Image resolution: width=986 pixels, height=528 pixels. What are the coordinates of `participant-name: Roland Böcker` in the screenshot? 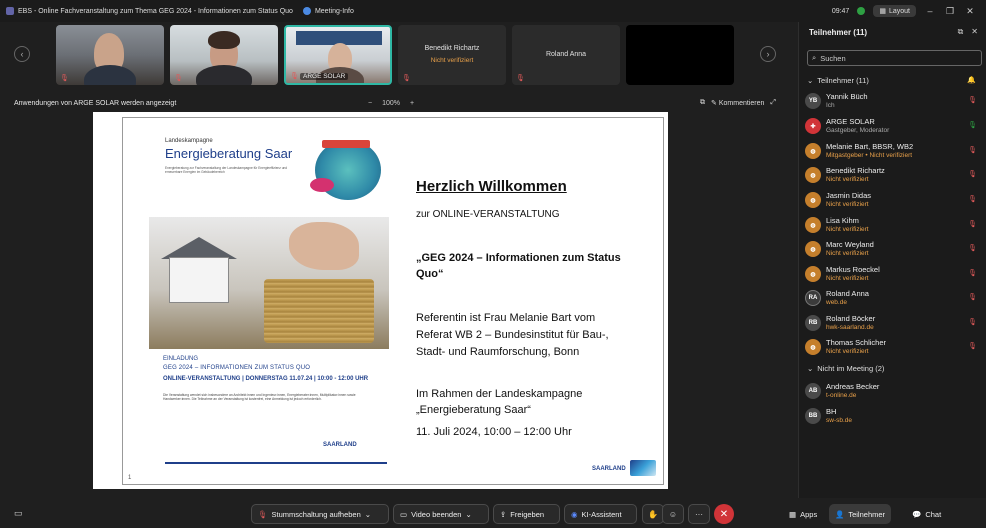 It's located at (851, 318).